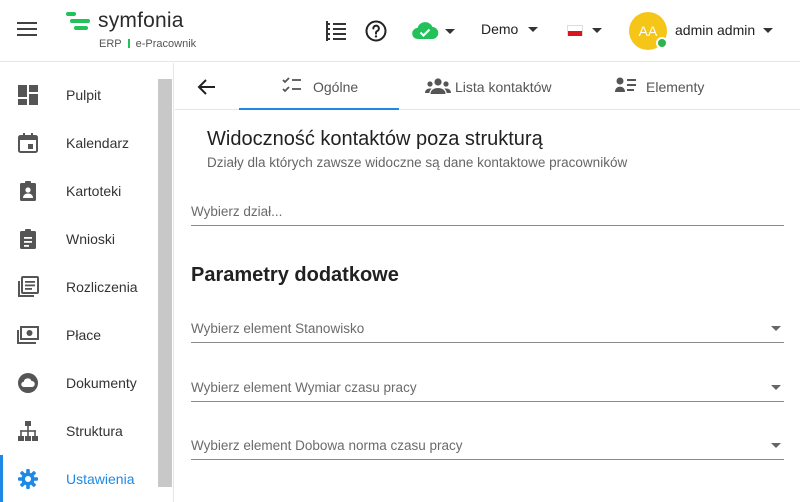 The image size is (800, 502). What do you see at coordinates (102, 287) in the screenshot?
I see `sidebar-item-label: Rozliczenia` at bounding box center [102, 287].